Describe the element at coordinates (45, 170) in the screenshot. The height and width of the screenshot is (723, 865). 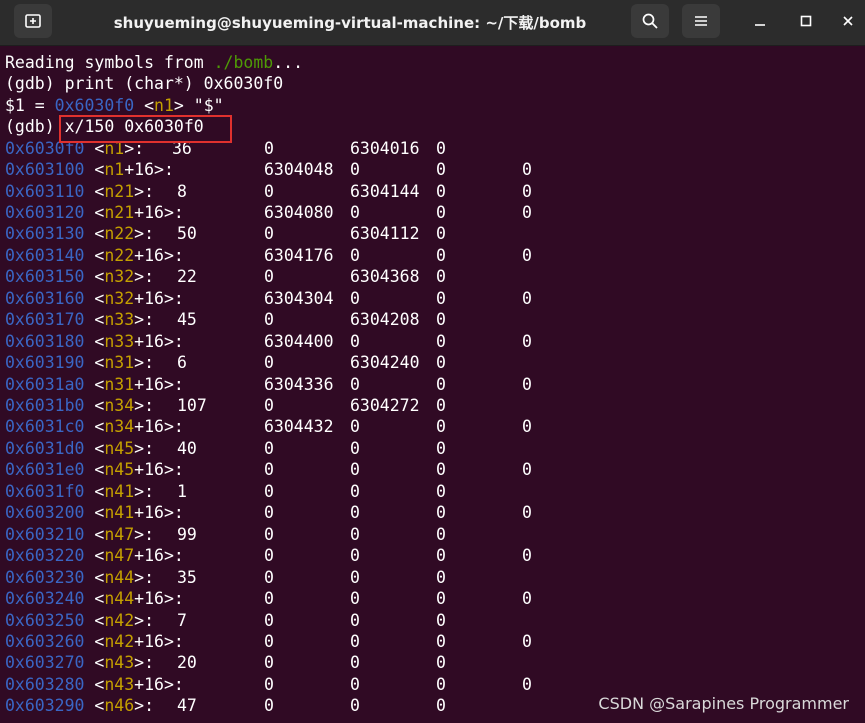
I see `memory-address: 0x603100` at that location.